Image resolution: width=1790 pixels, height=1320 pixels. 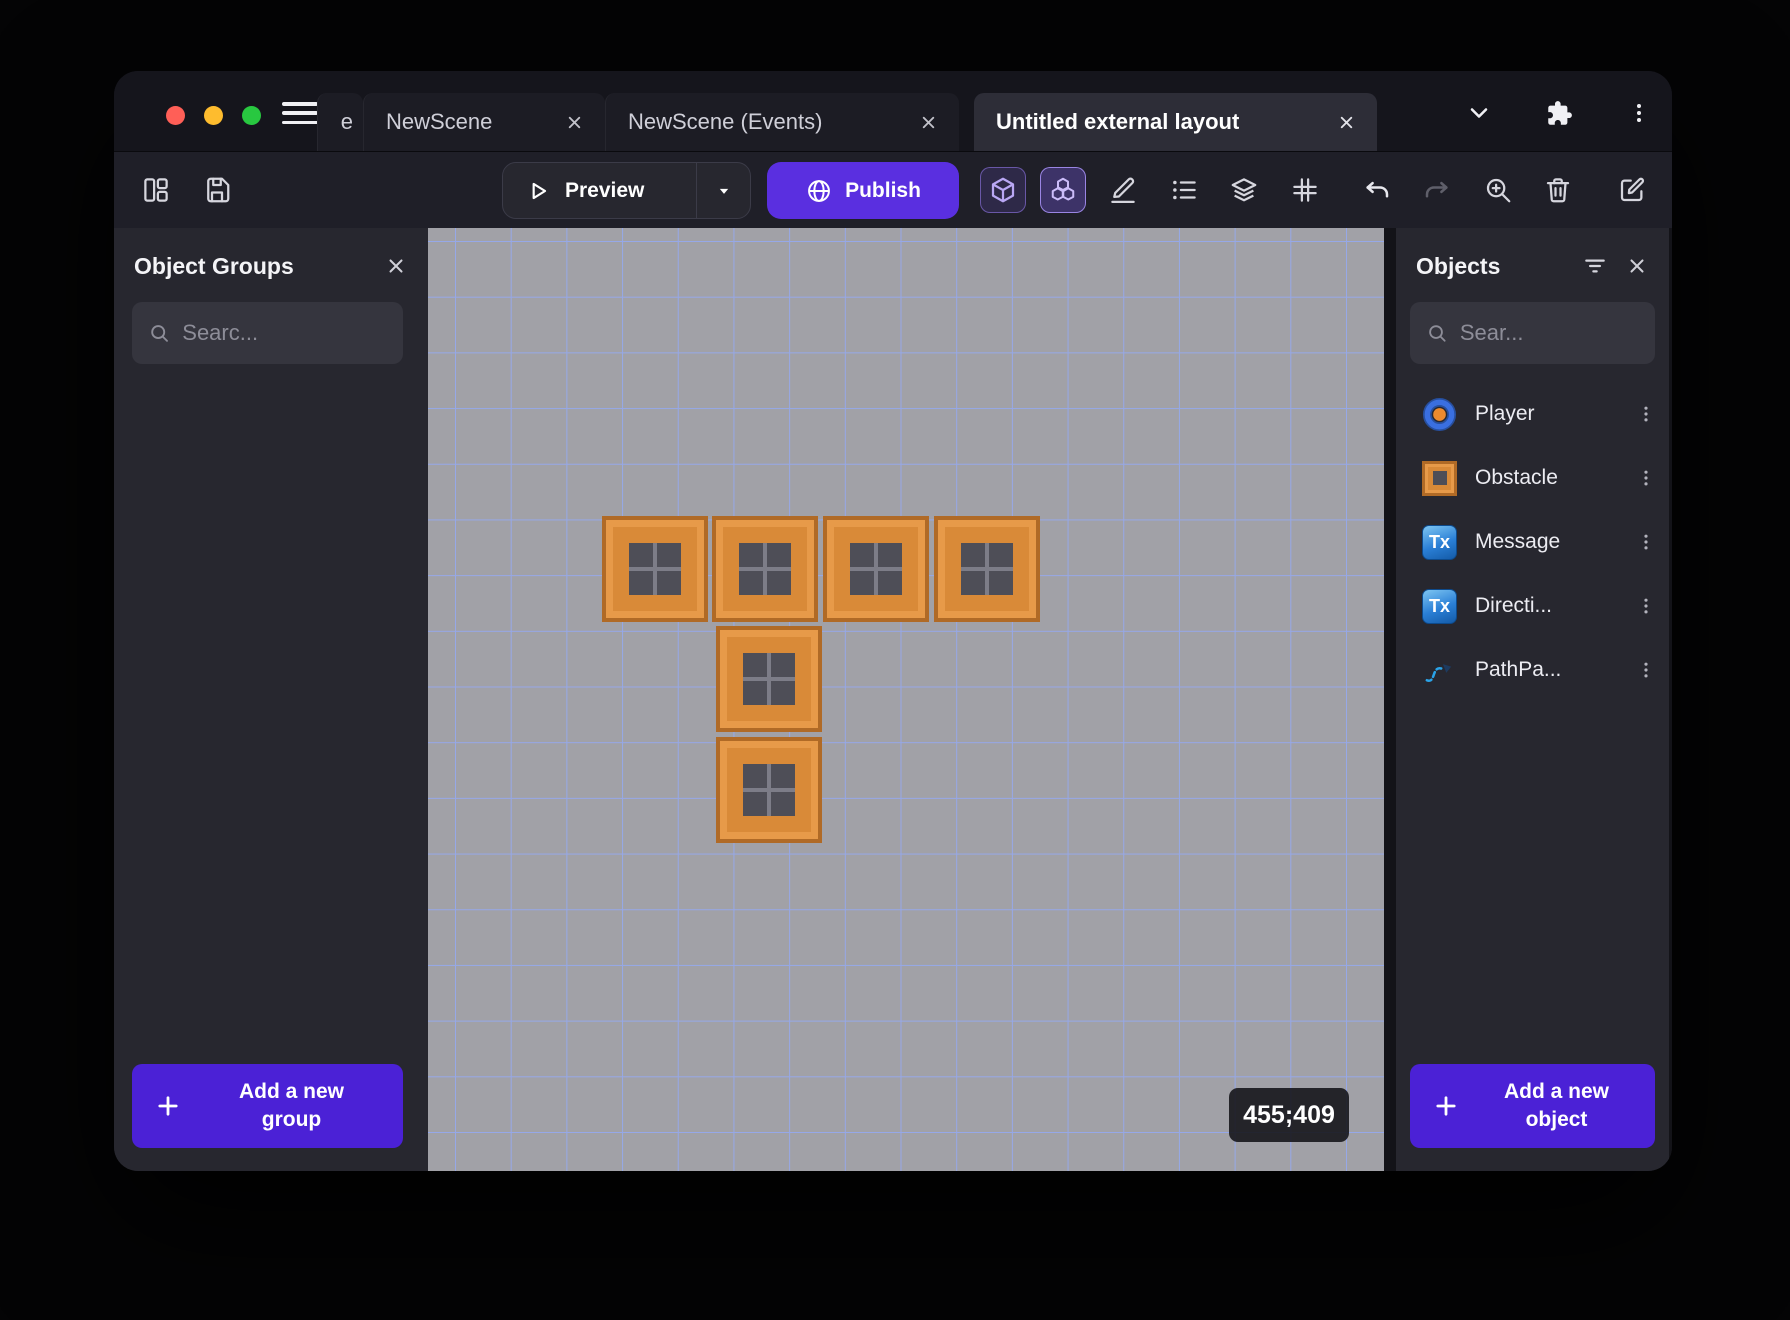 I want to click on grid-toggle-button, so click(x=1305, y=190).